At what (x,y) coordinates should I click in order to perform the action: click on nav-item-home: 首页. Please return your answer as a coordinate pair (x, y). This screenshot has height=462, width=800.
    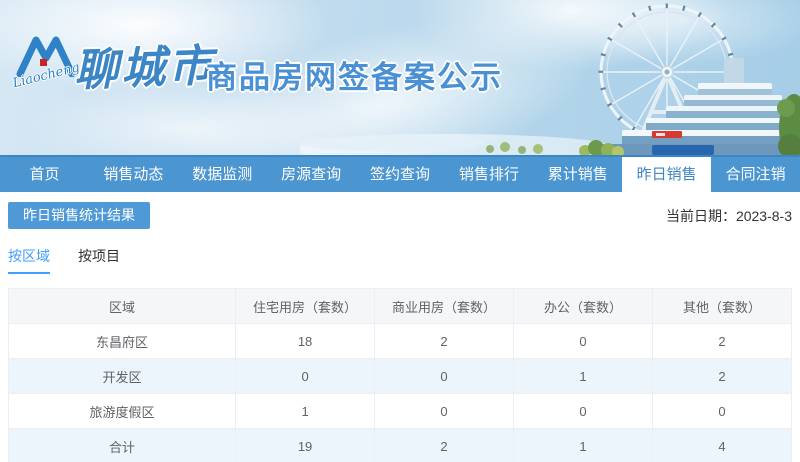
    Looking at the image, I should click on (44, 174).